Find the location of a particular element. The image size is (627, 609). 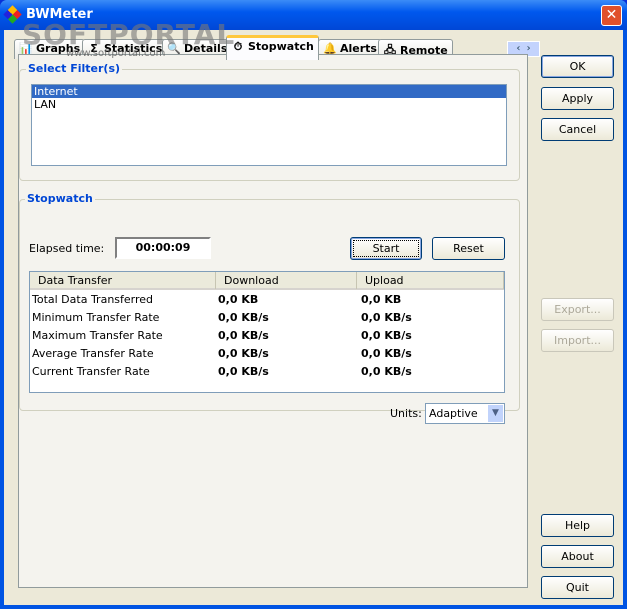

units-value: Adaptive is located at coordinates (453, 413).